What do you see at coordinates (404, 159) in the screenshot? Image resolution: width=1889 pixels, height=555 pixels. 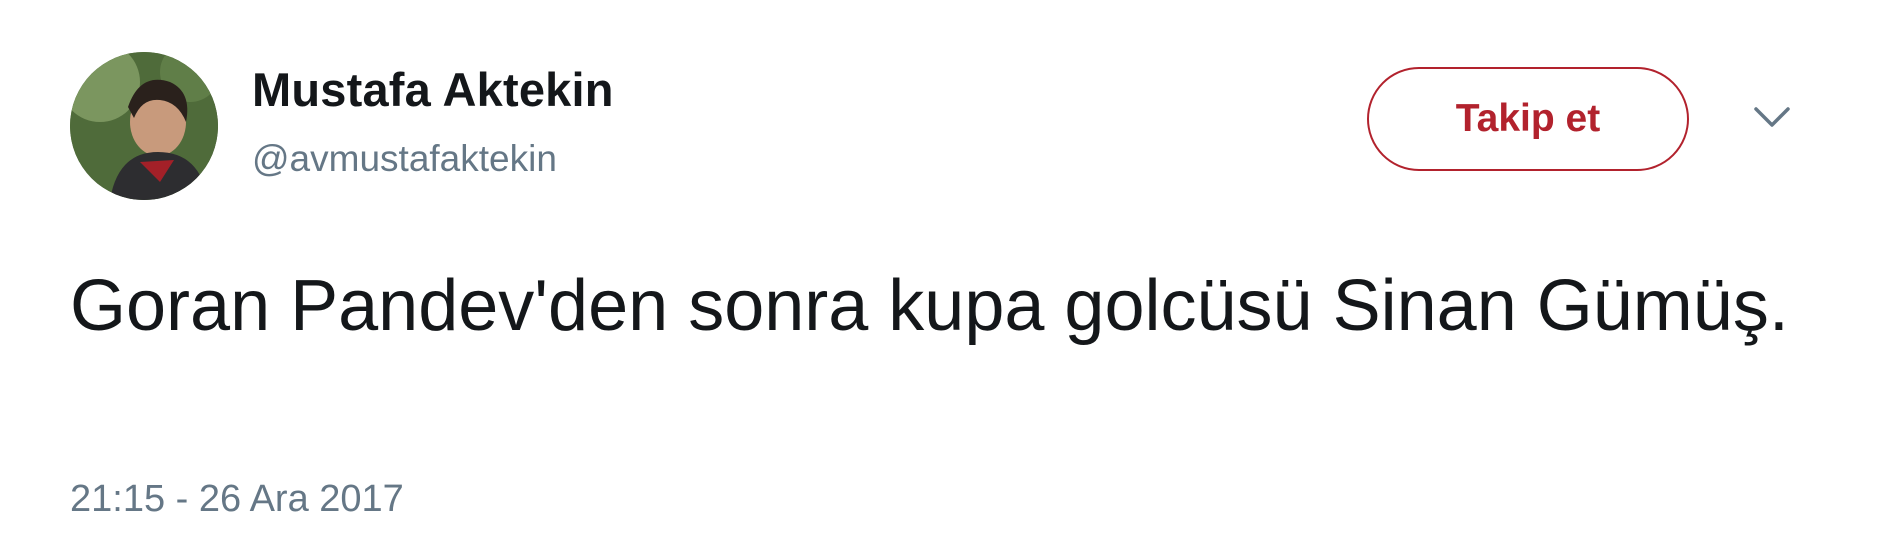 I see `user-handle: @avmustafaktekin` at bounding box center [404, 159].